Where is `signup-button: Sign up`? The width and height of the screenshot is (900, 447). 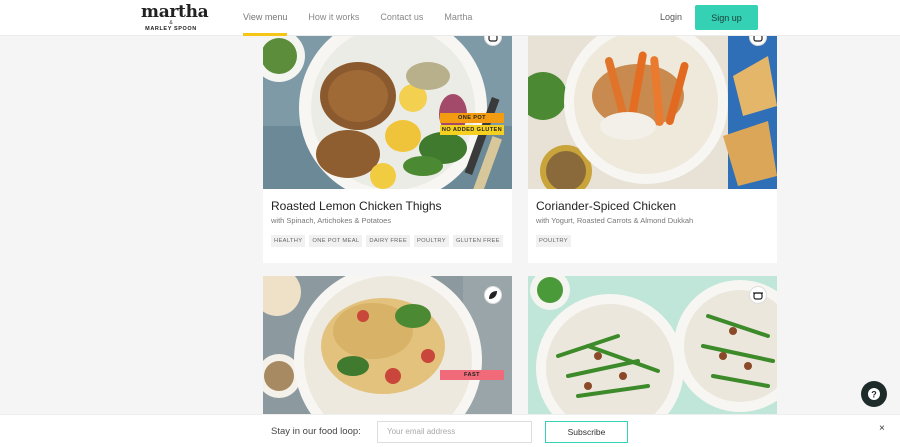 signup-button: Sign up is located at coordinates (726, 17).